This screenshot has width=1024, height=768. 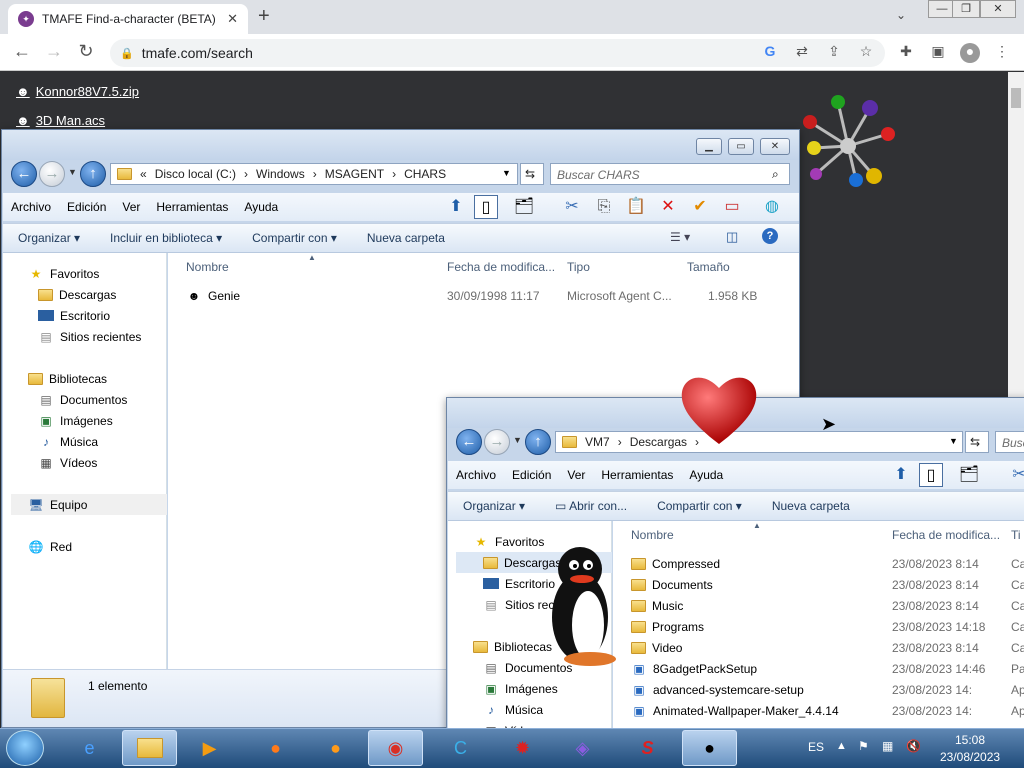 What do you see at coordinates (52, 174) in the screenshot?
I see `forward-button: →` at bounding box center [52, 174].